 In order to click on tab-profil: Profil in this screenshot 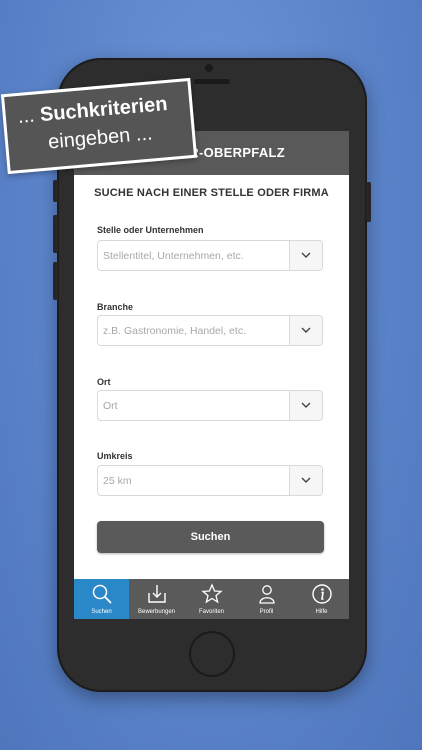, I will do `click(266, 599)`.